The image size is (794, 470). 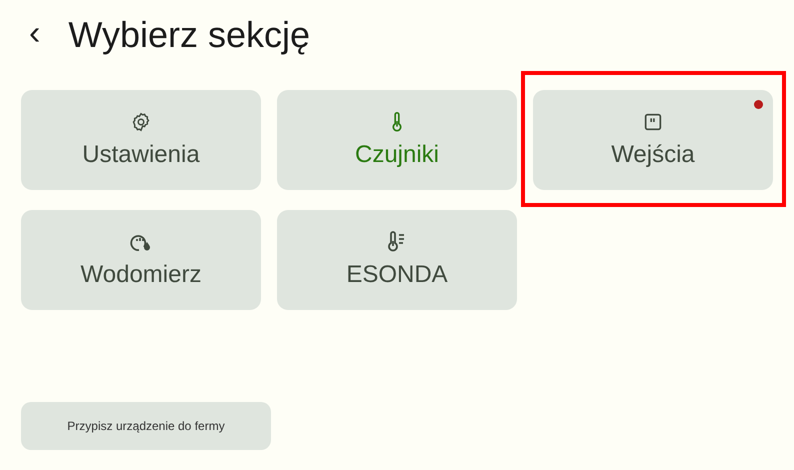 What do you see at coordinates (189, 35) in the screenshot?
I see `page-title: Wybierz sekcję` at bounding box center [189, 35].